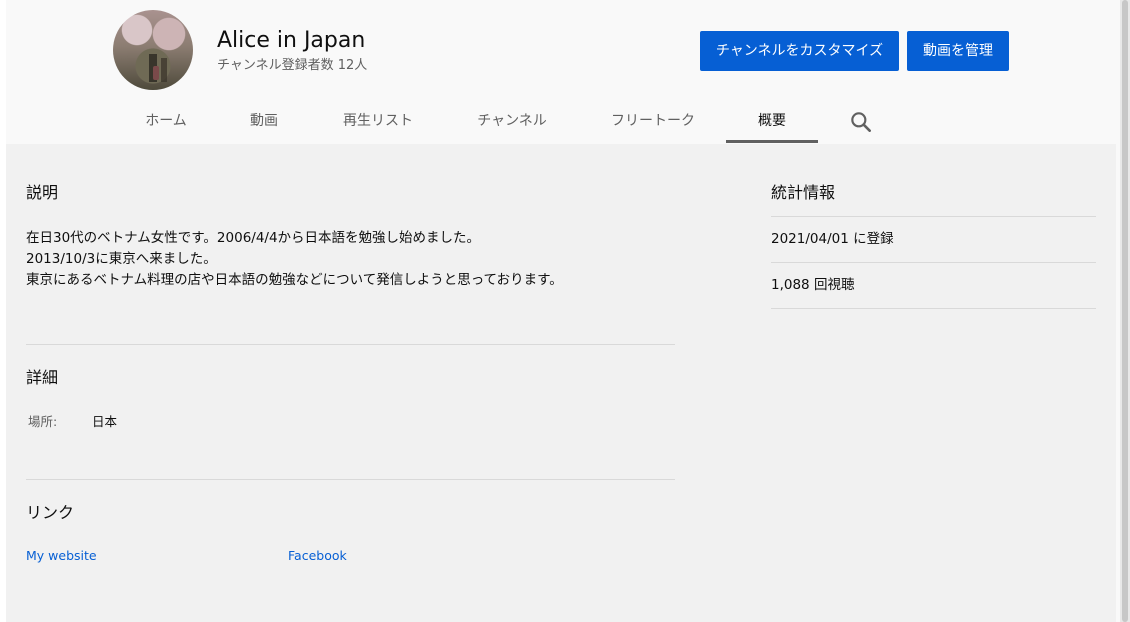 The height and width of the screenshot is (622, 1130). What do you see at coordinates (121, 259) in the screenshot?
I see `description-line: 2013/10/3に東京へ来ました。` at bounding box center [121, 259].